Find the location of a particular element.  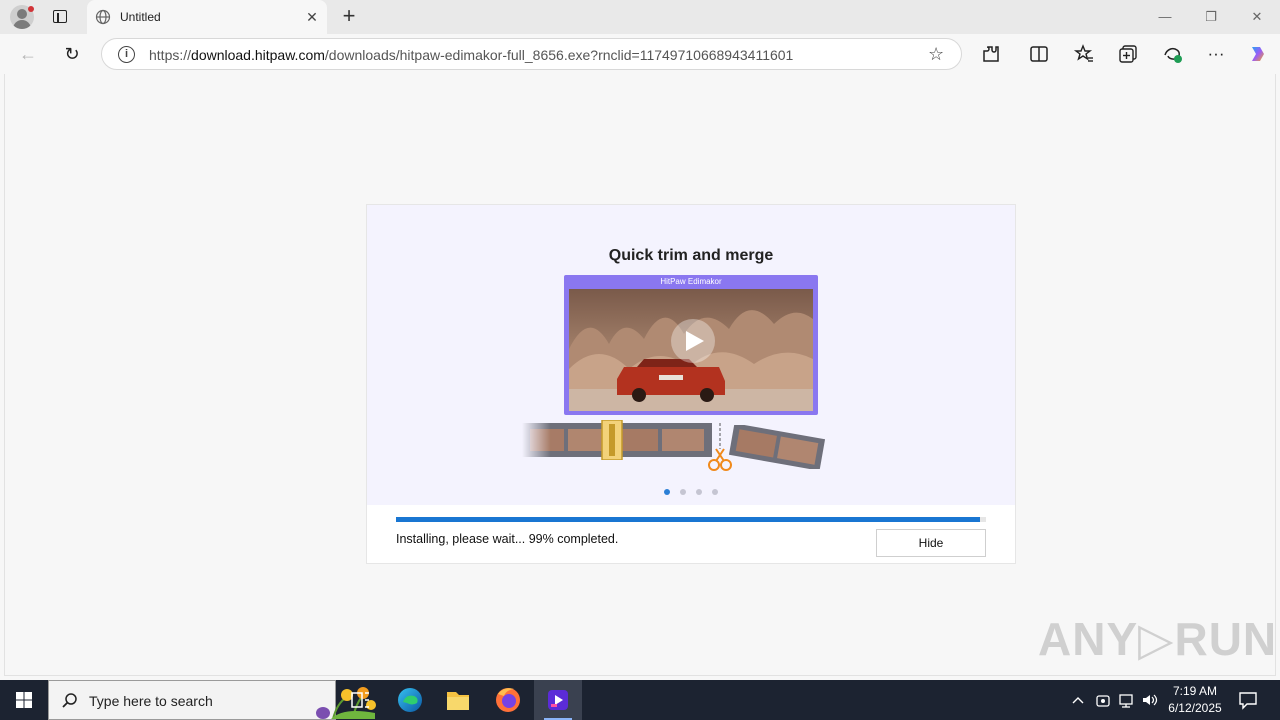

reload-button: ↻ is located at coordinates (72, 54).